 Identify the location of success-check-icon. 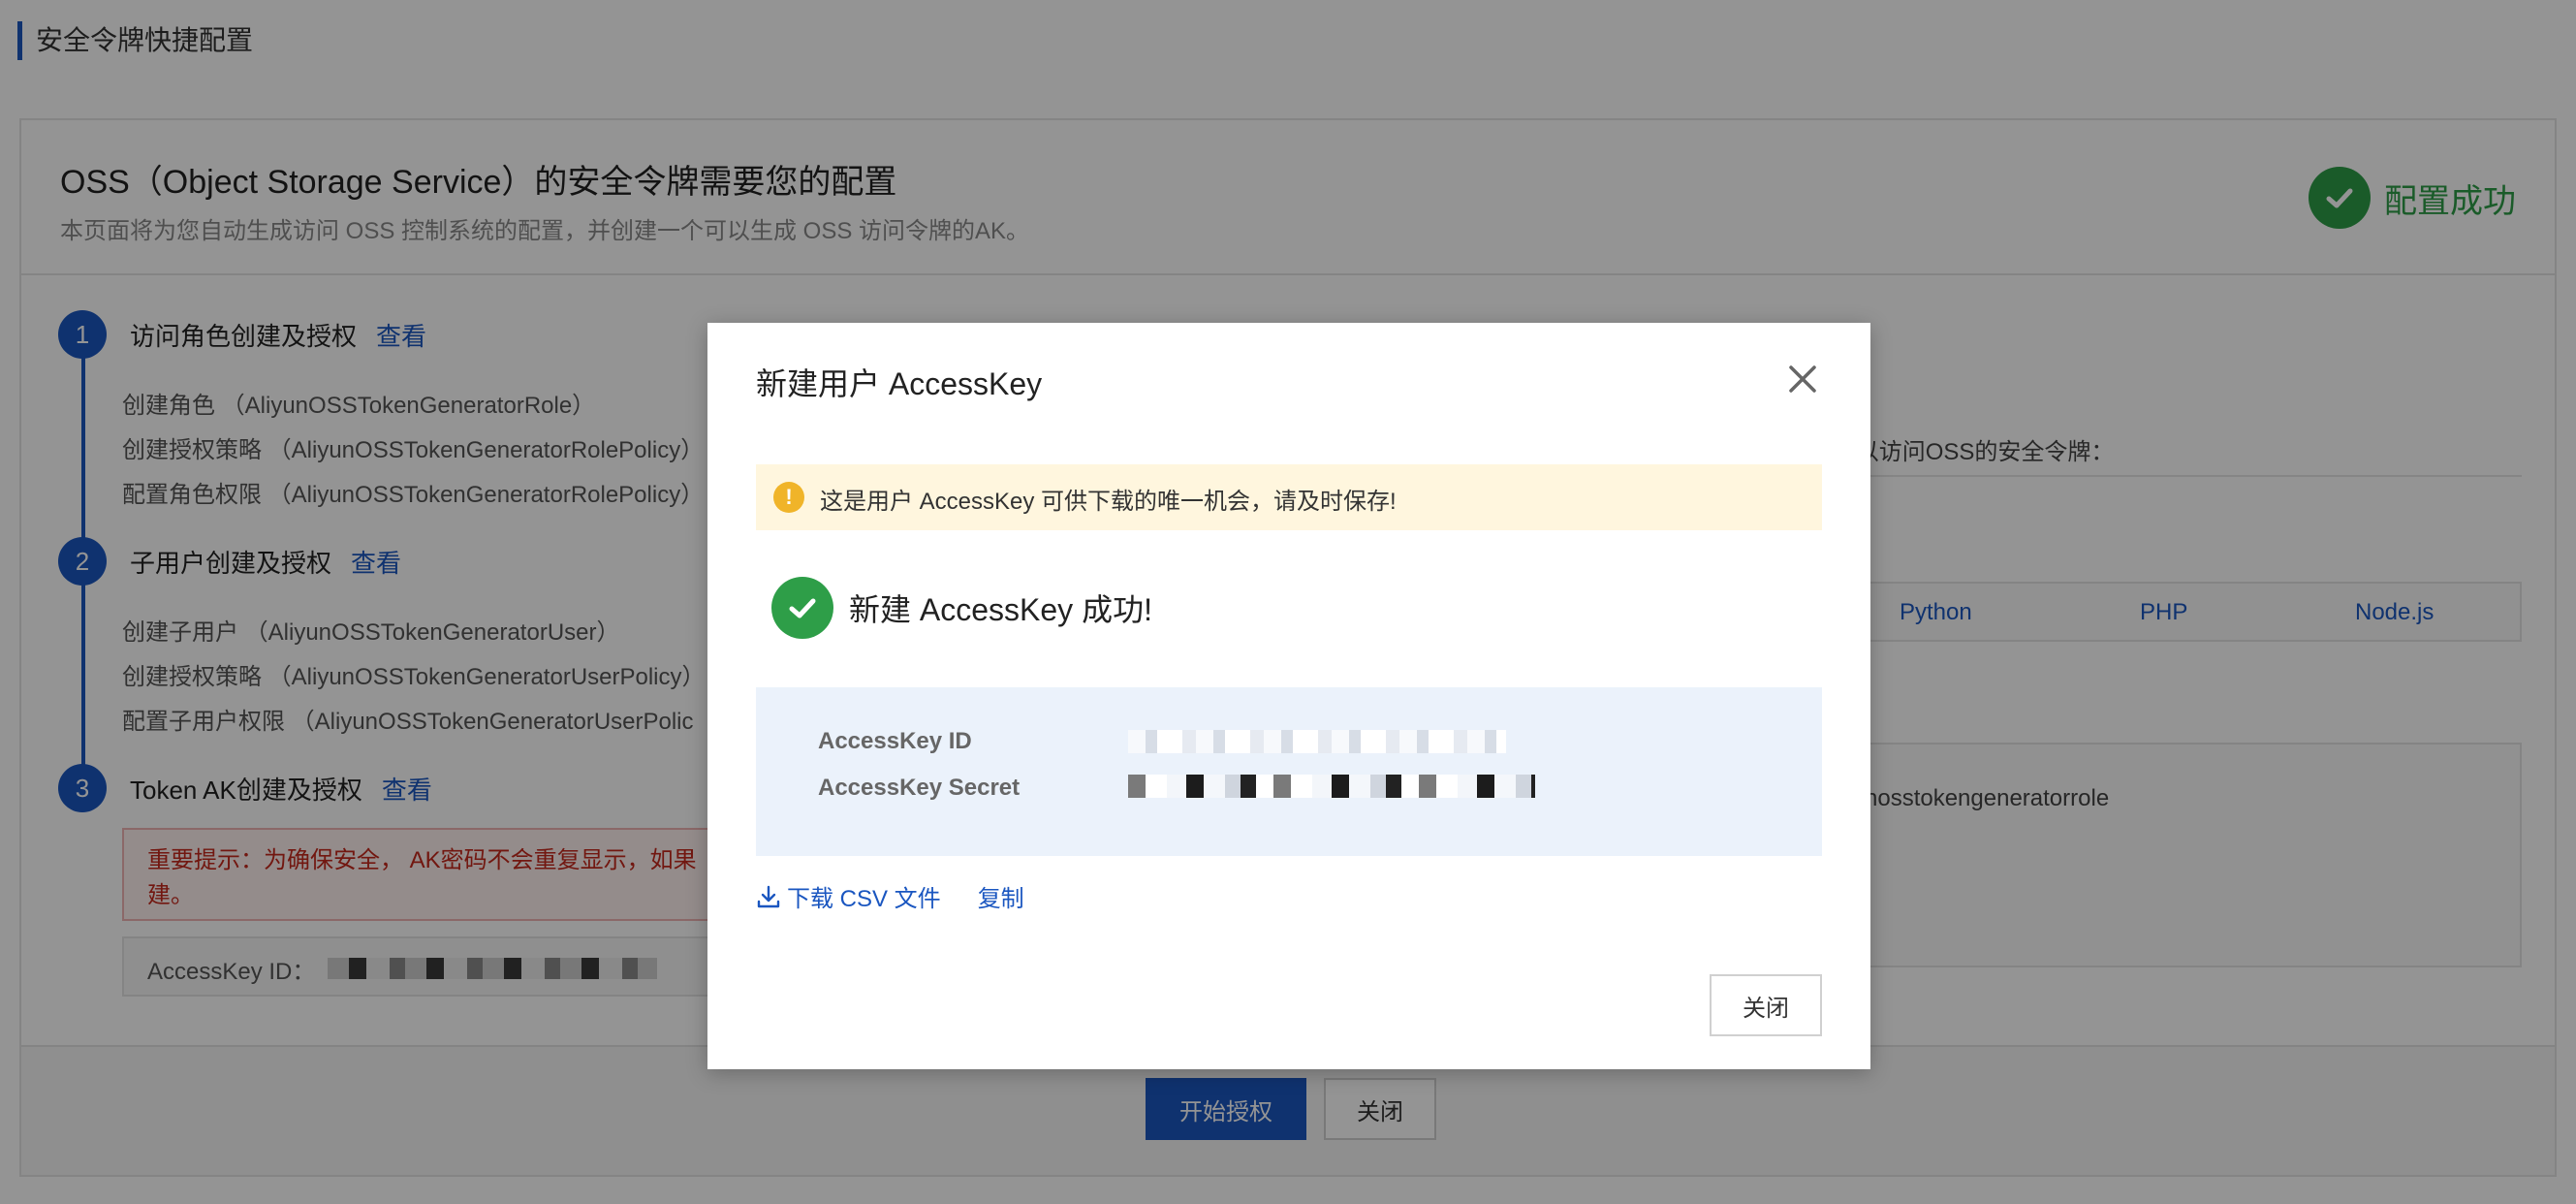
(802, 608).